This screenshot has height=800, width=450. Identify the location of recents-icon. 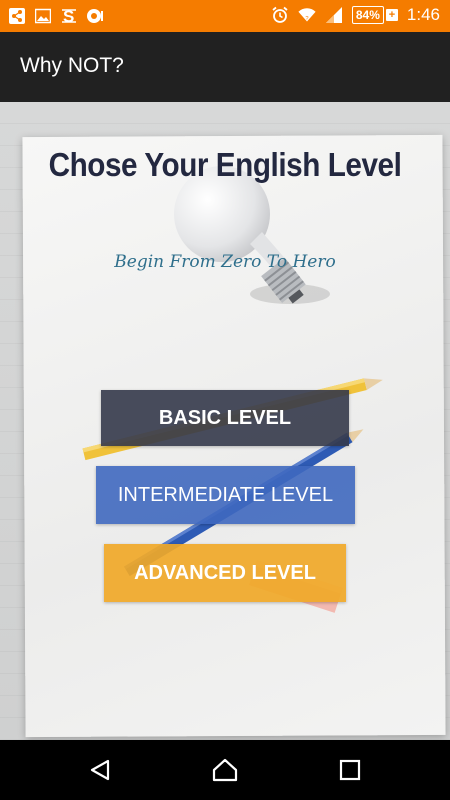
(350, 770).